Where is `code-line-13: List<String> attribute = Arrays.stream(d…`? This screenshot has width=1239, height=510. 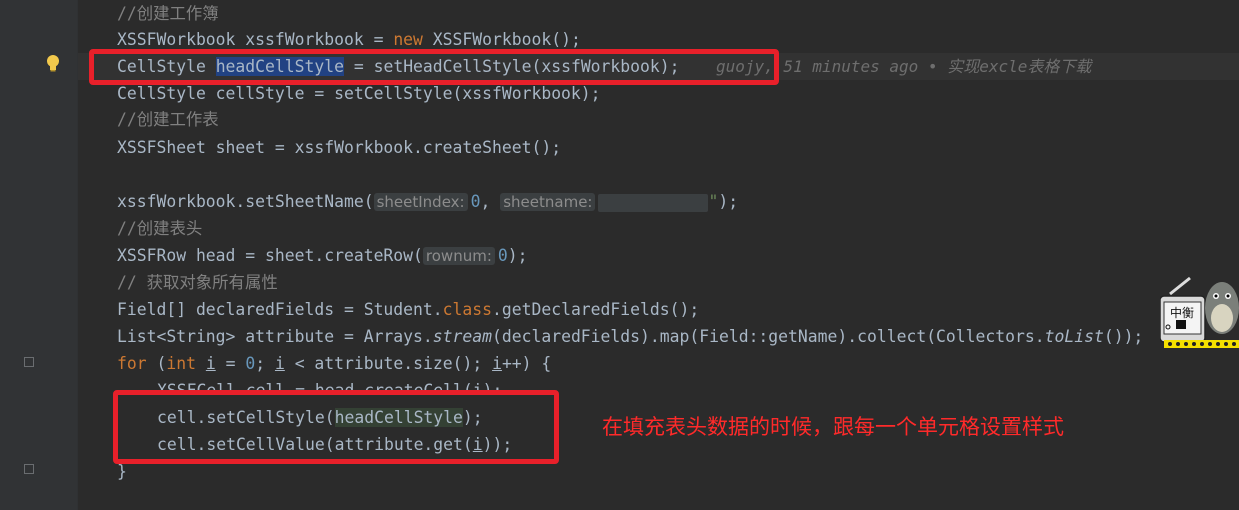
code-line-13: List<String> attribute = Arrays.stream(d… is located at coordinates (630, 336).